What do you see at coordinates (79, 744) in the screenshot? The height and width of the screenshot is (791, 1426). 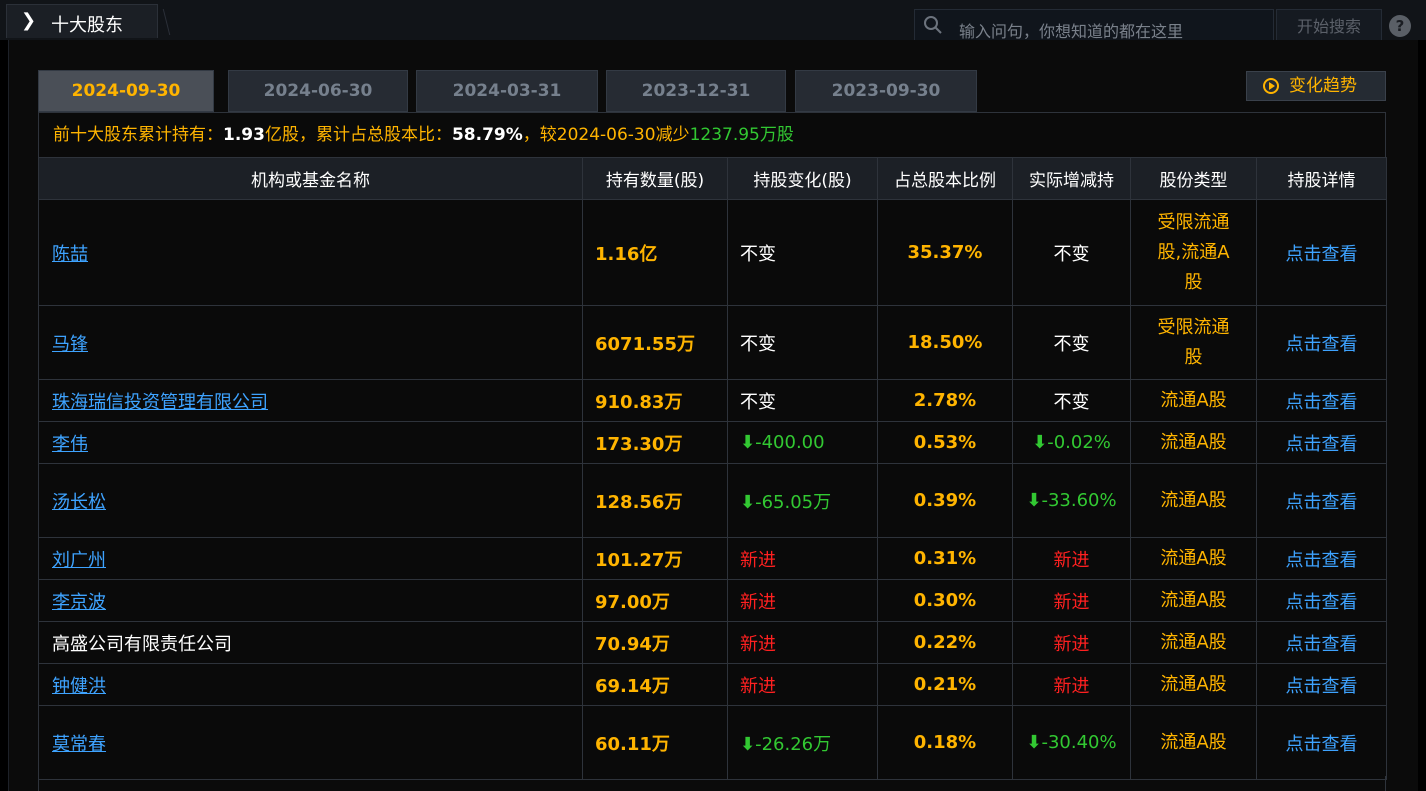 I see `holder-name-link: 莫常春` at bounding box center [79, 744].